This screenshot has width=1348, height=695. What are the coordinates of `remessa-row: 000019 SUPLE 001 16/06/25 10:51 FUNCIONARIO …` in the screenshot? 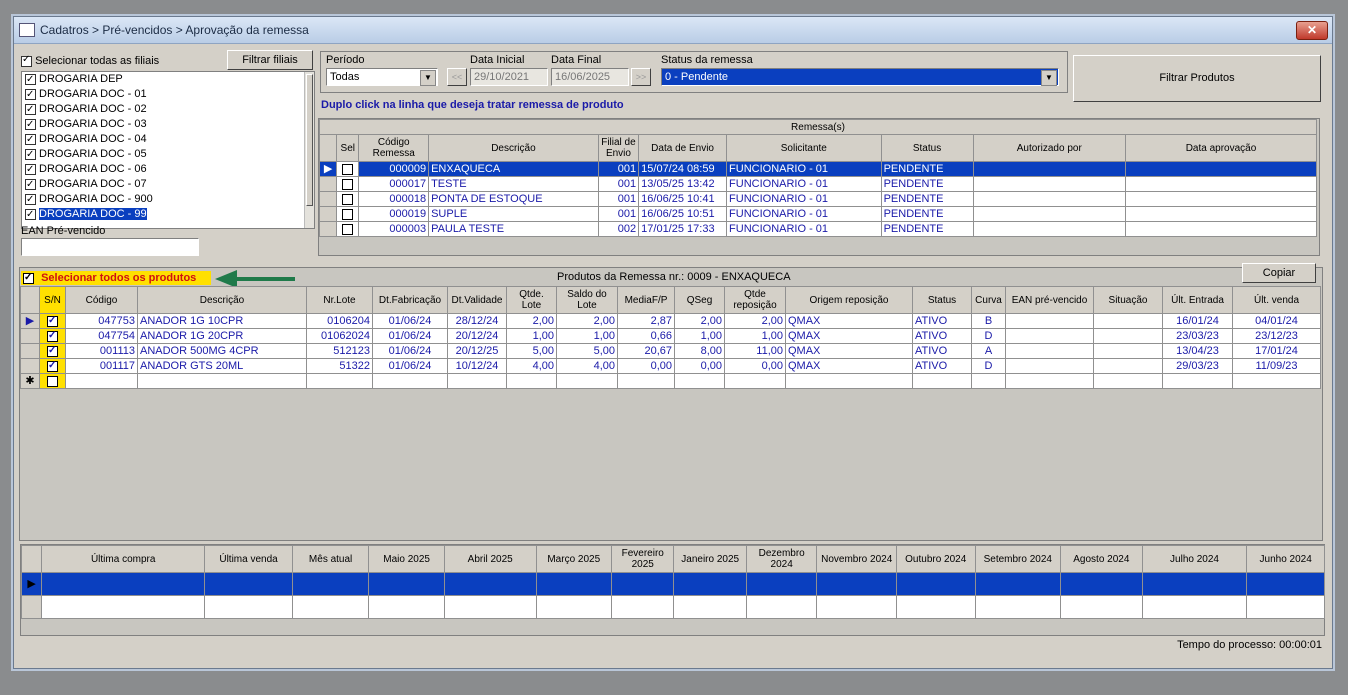 It's located at (817, 214).